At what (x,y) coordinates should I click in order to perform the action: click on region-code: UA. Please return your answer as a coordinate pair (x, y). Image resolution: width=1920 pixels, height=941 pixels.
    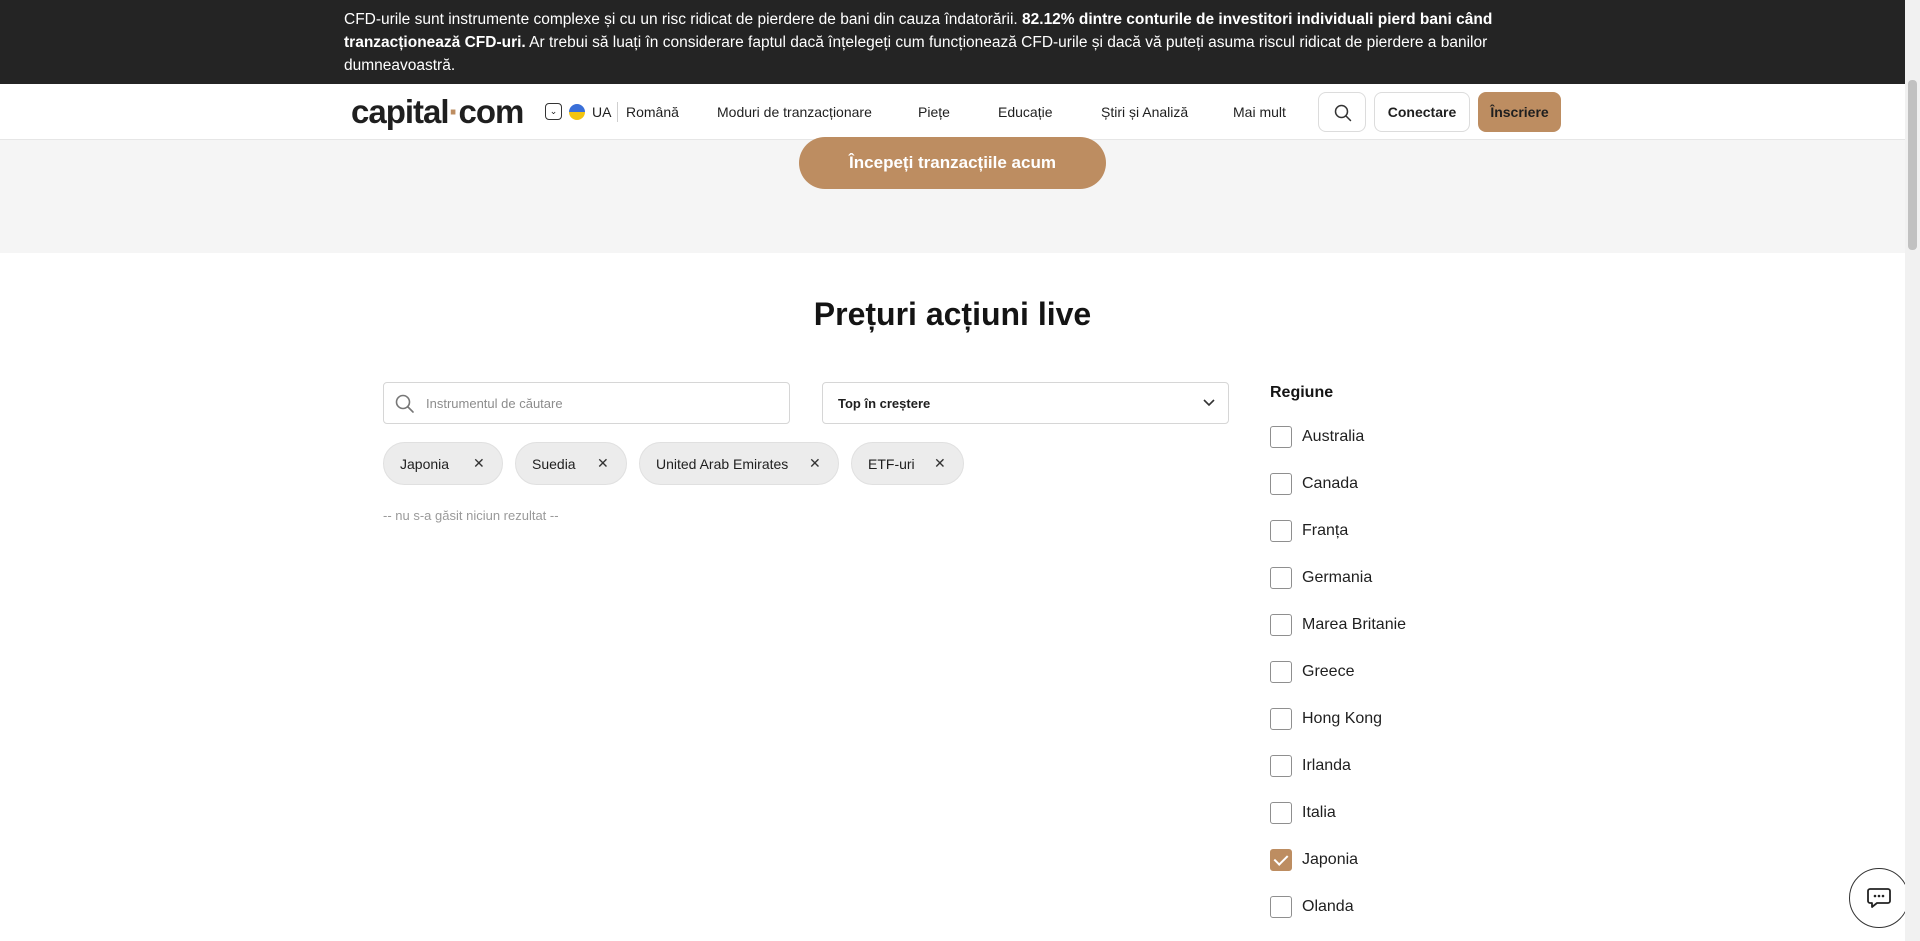
    Looking at the image, I should click on (601, 112).